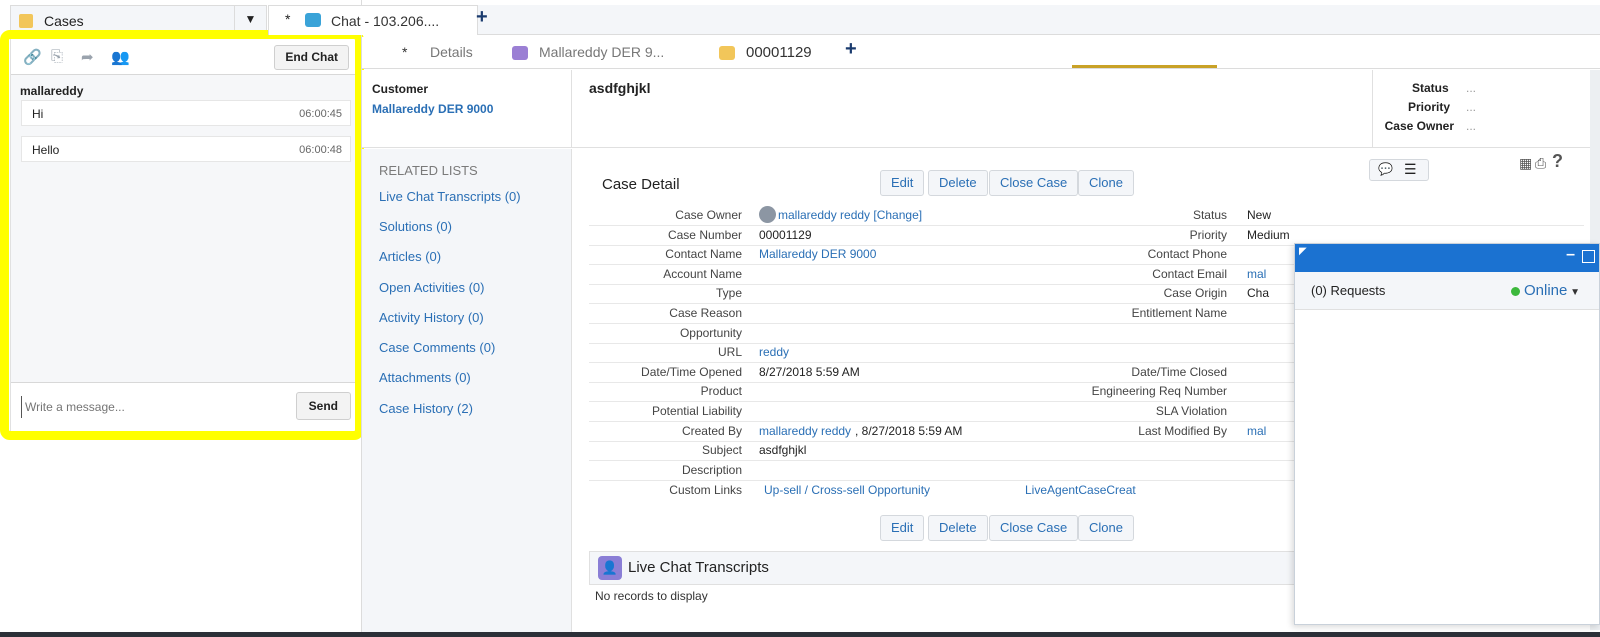 This screenshot has width=1600, height=637. What do you see at coordinates (482, 17) in the screenshot?
I see `add-tab-icon: +` at bounding box center [482, 17].